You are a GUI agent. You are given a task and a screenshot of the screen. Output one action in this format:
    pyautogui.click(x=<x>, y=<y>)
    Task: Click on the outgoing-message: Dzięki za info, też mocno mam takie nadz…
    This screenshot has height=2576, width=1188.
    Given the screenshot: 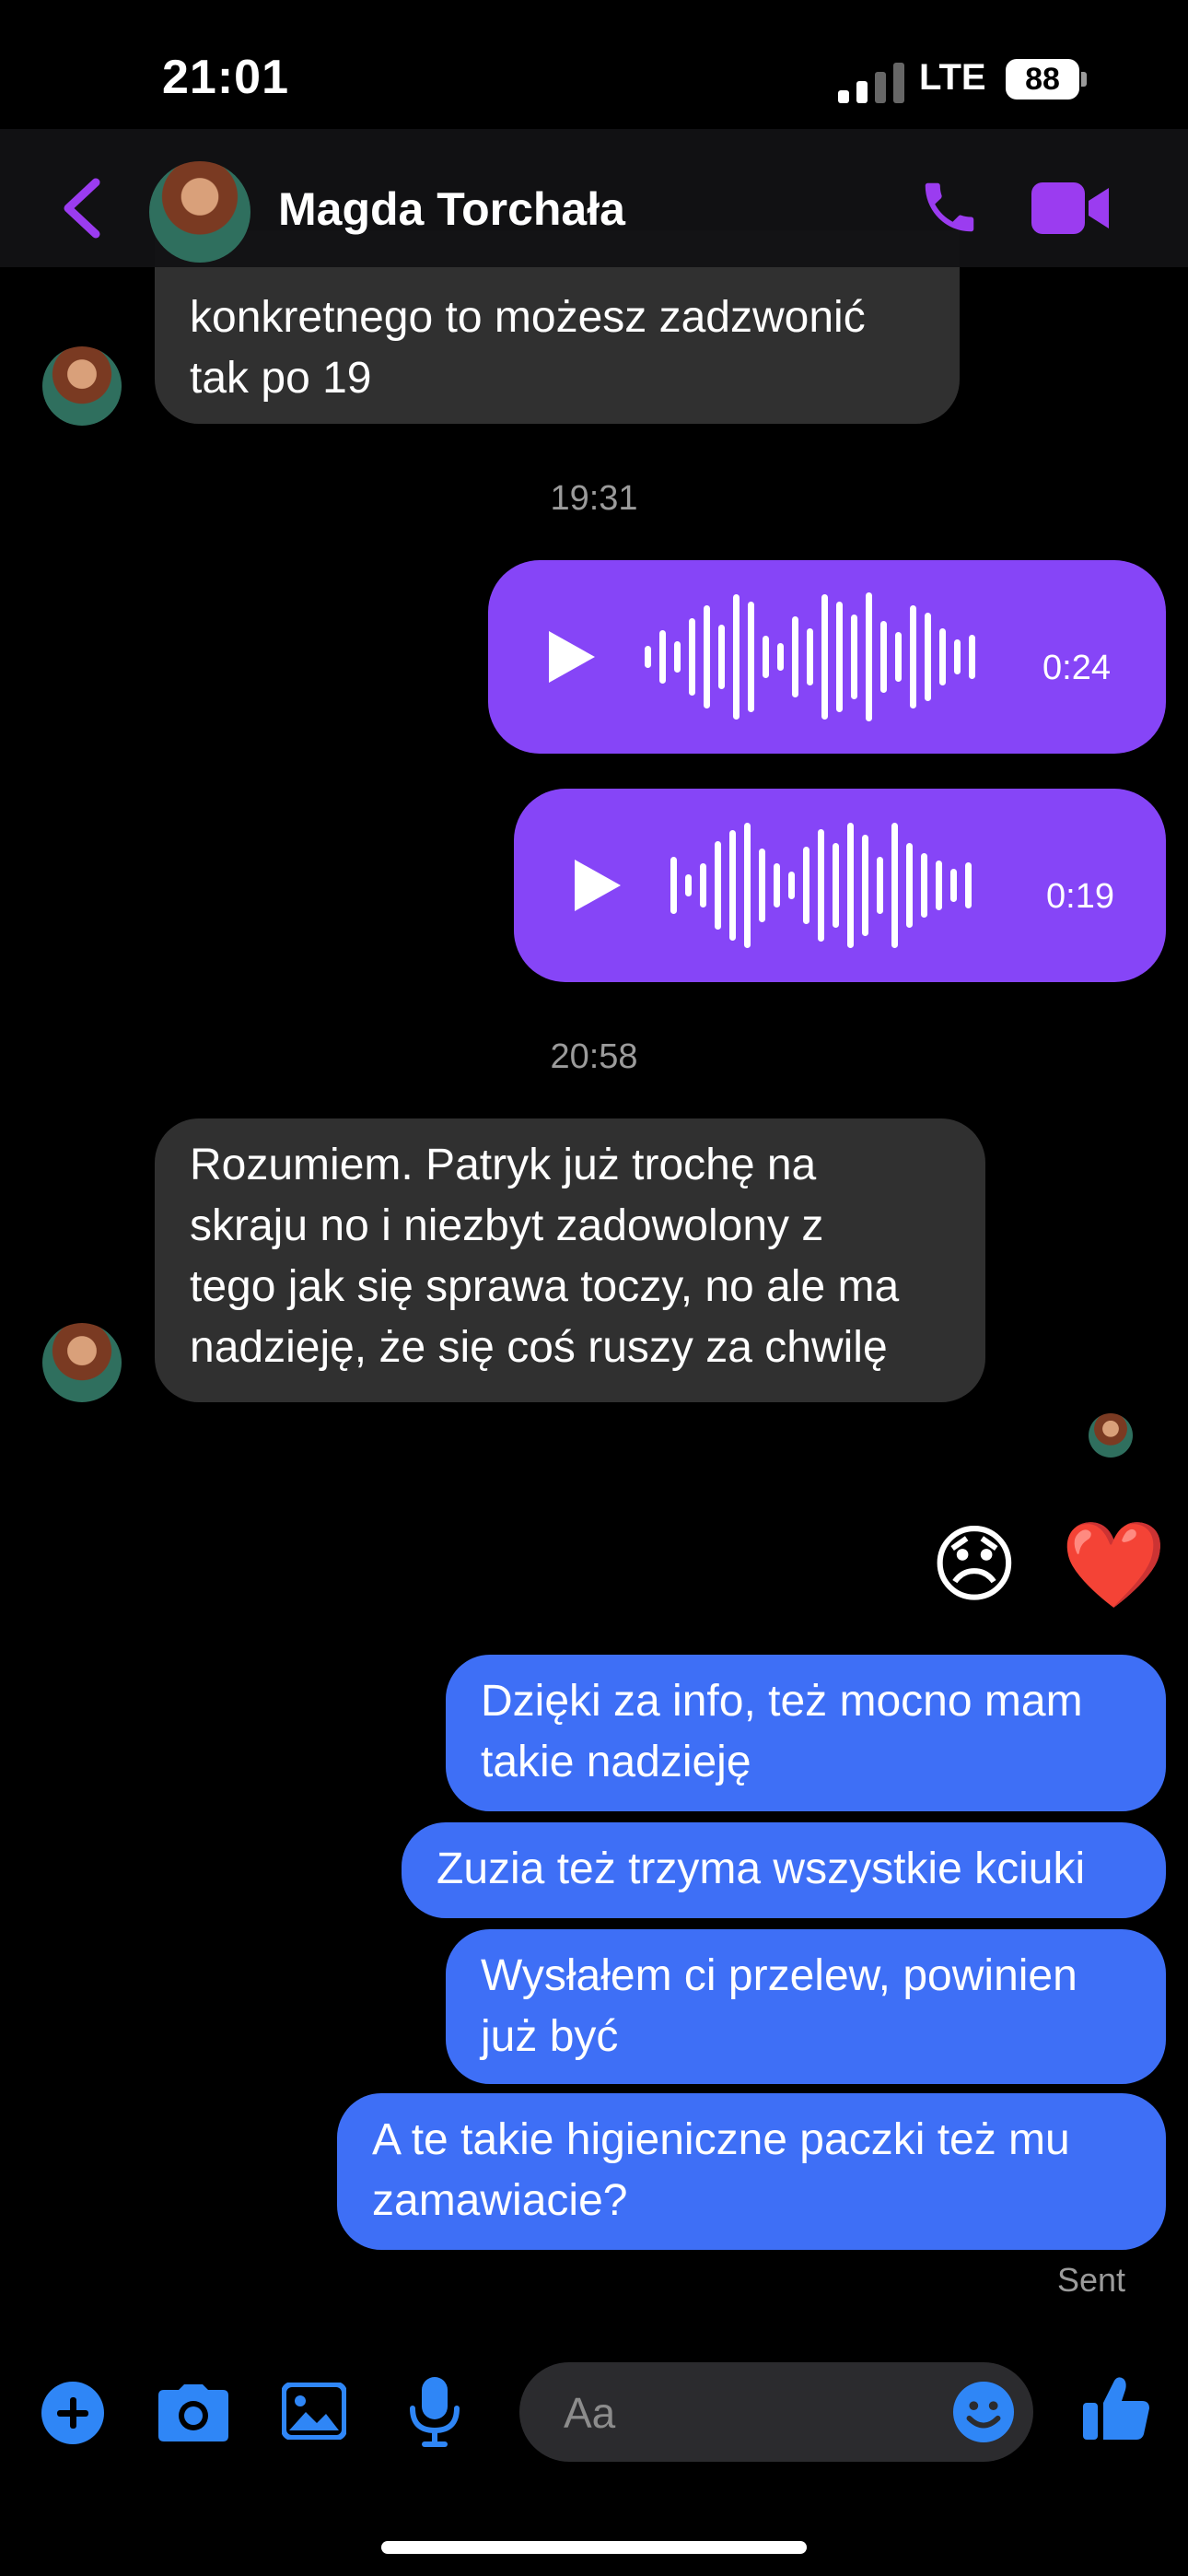 What is the action you would take?
    pyautogui.click(x=806, y=1733)
    